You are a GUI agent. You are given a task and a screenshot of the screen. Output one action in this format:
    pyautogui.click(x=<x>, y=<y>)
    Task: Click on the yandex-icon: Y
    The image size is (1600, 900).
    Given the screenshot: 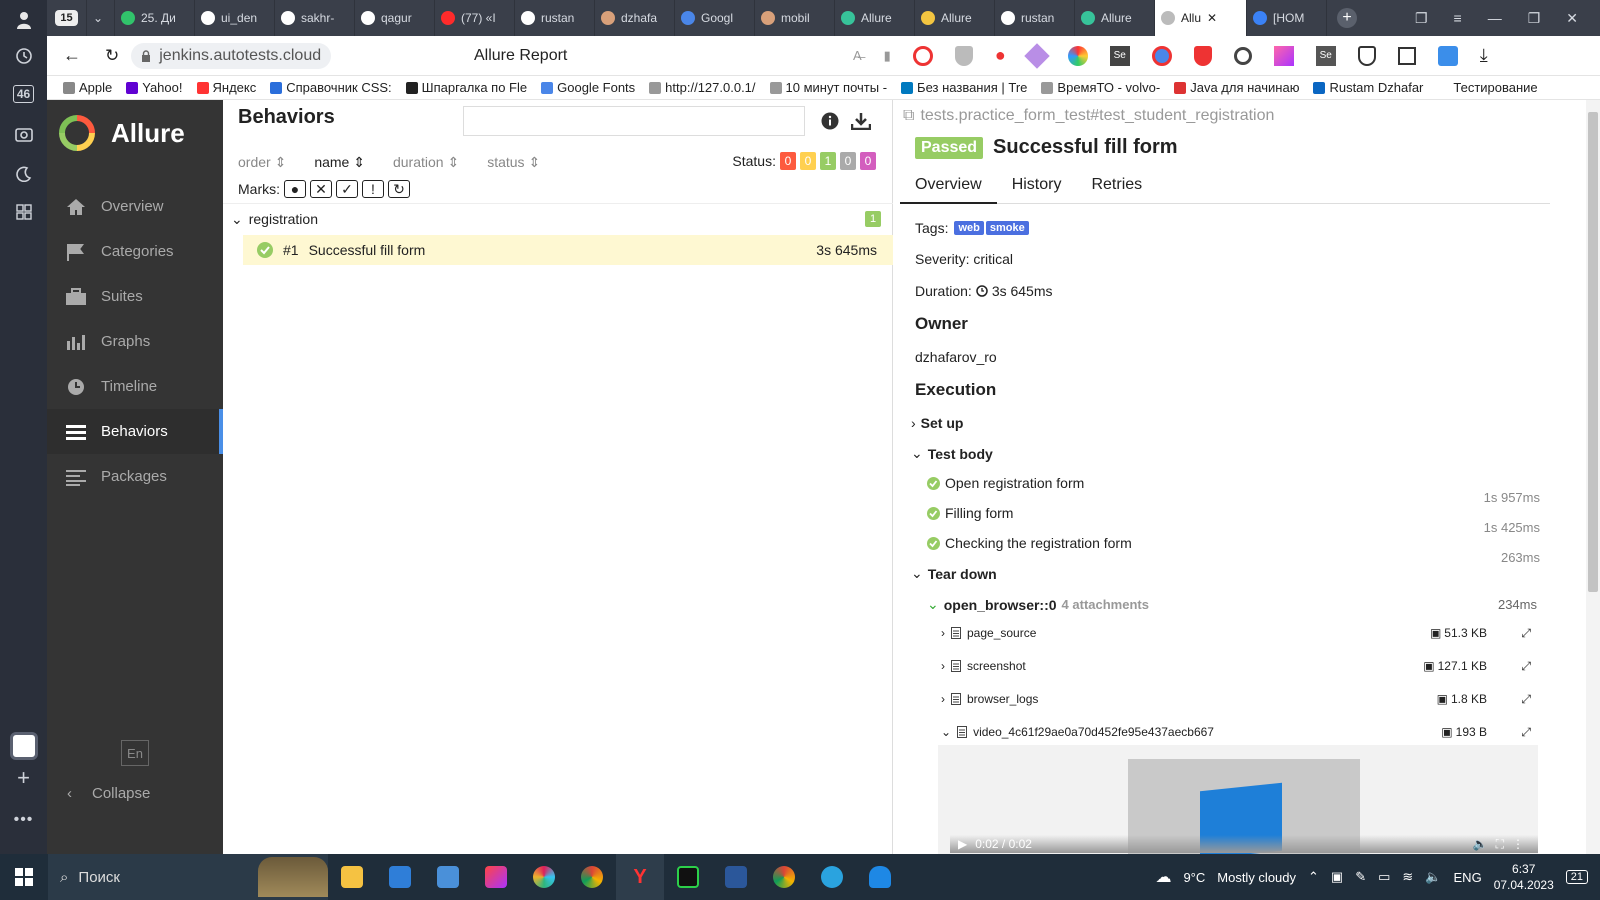 What is the action you would take?
    pyautogui.click(x=640, y=877)
    